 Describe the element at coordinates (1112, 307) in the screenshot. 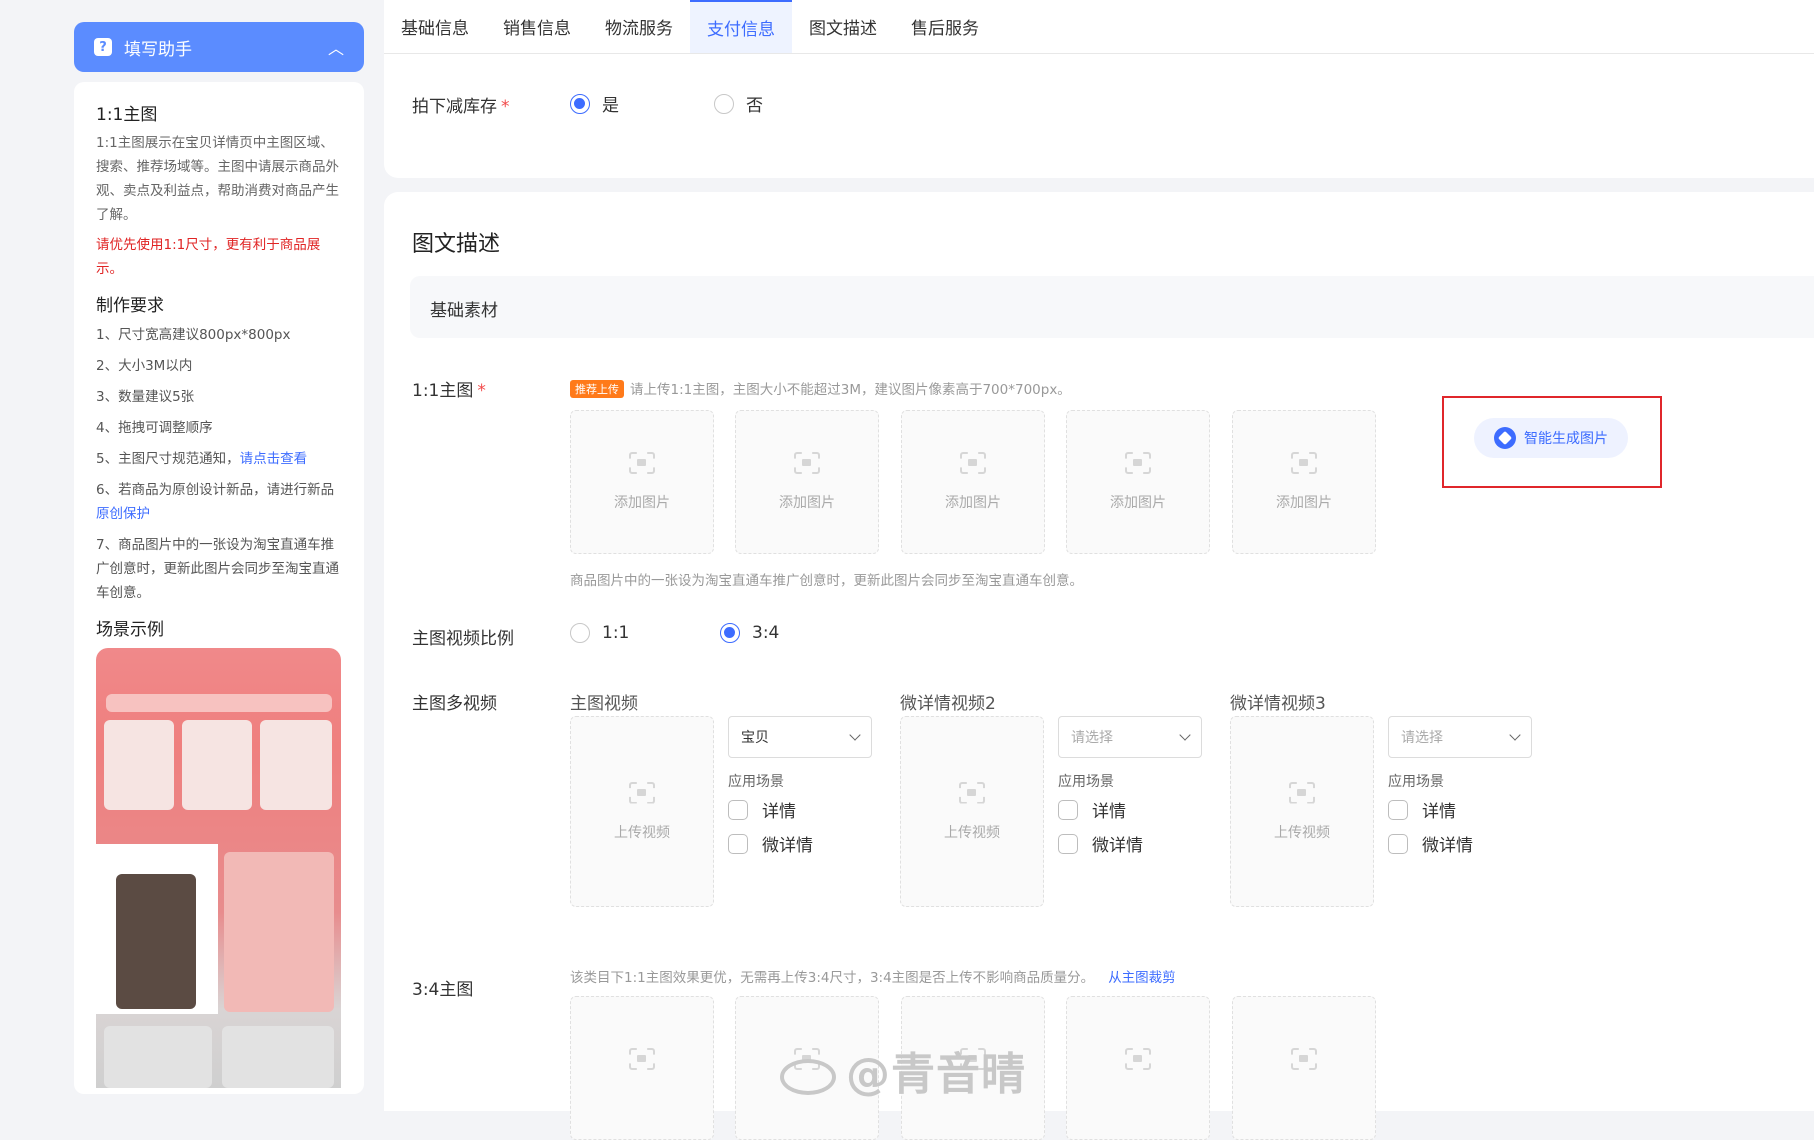

I see `basic-materials-bar: 基础素材` at that location.